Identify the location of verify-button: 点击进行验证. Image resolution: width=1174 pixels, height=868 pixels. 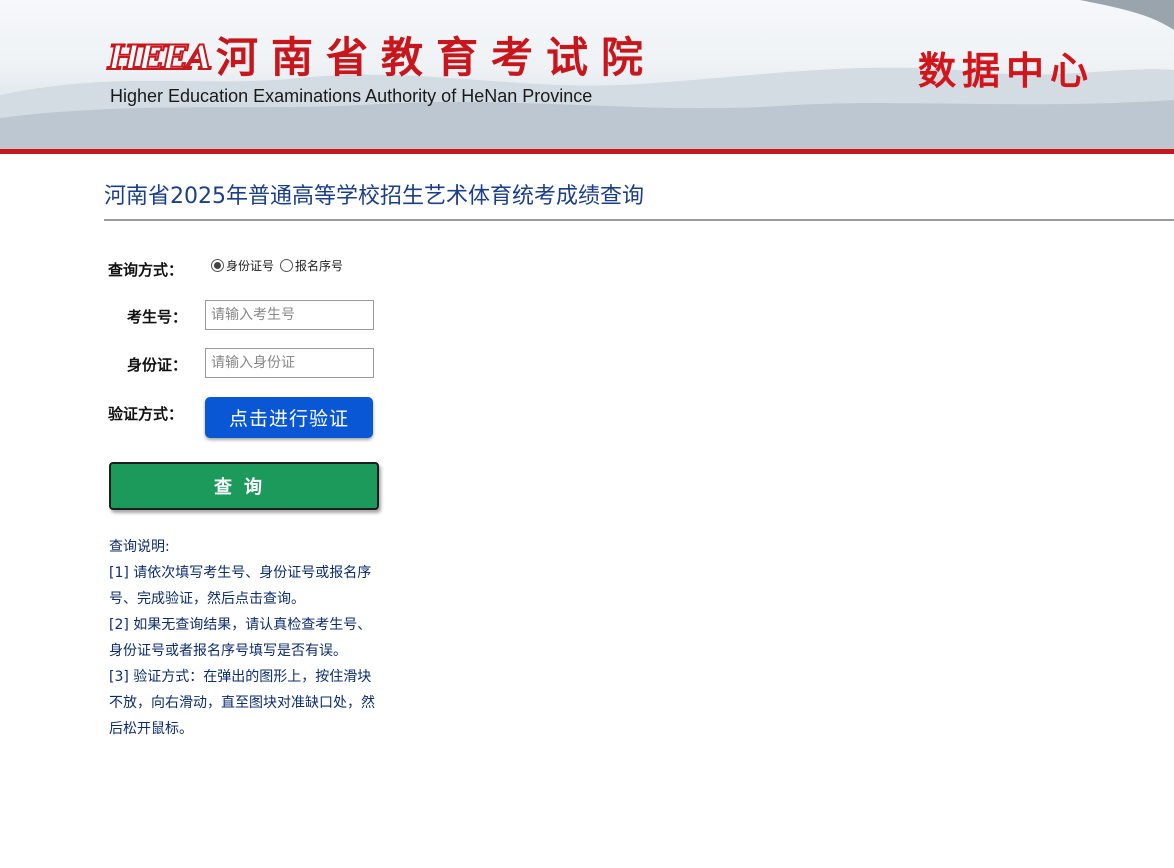
(289, 417).